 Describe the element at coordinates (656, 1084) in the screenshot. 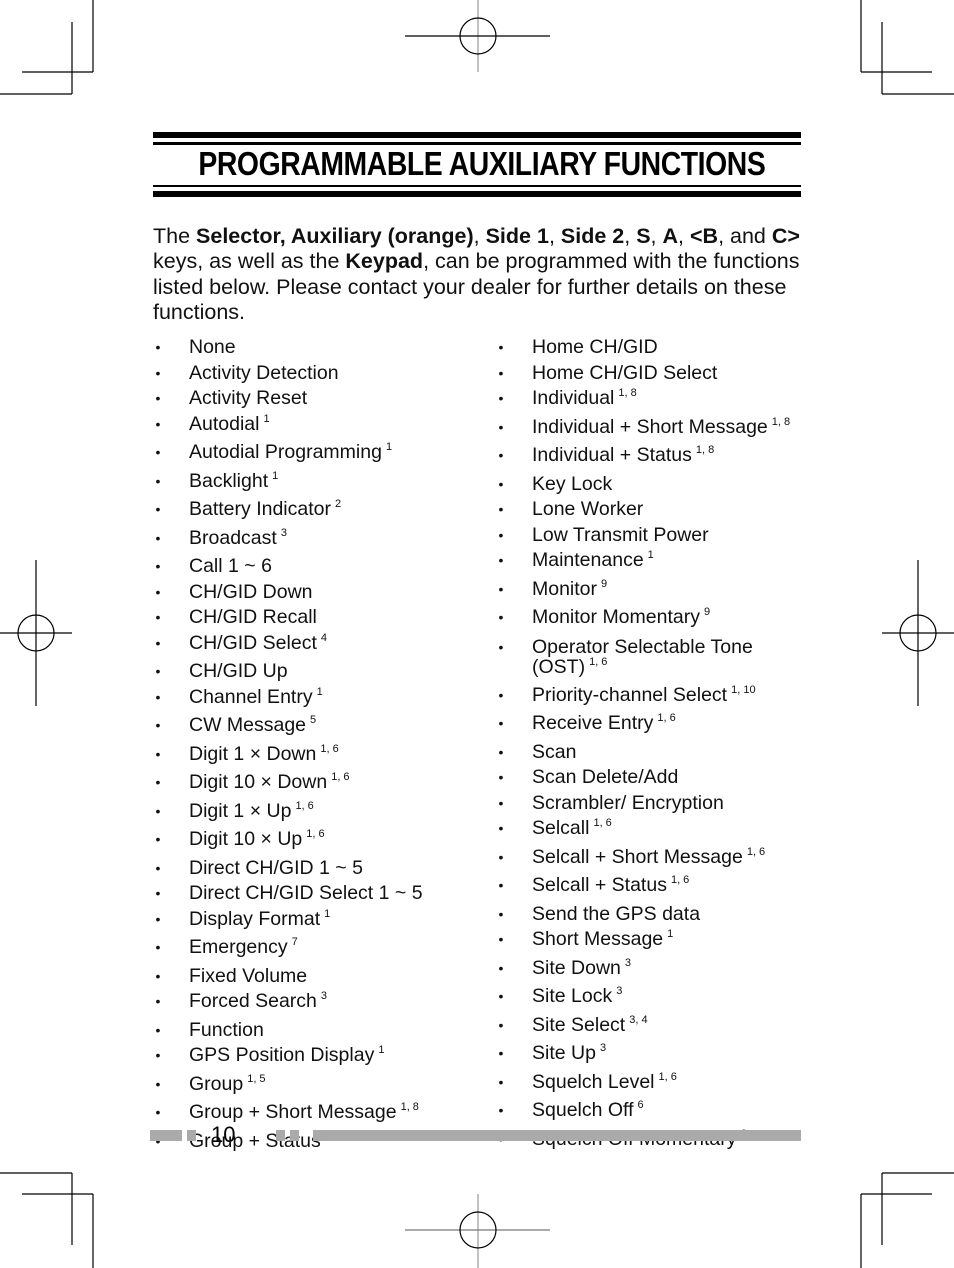

I see `function-list-item: • Squelch Level 1, 6` at that location.